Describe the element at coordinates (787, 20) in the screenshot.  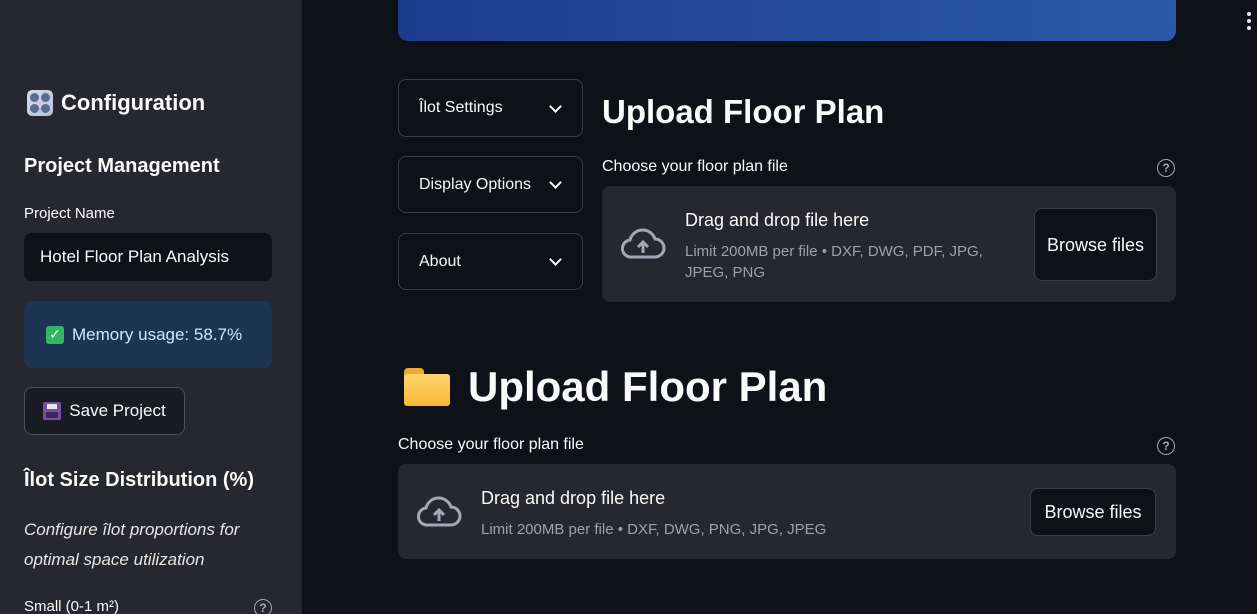
I see `header-banner` at that location.